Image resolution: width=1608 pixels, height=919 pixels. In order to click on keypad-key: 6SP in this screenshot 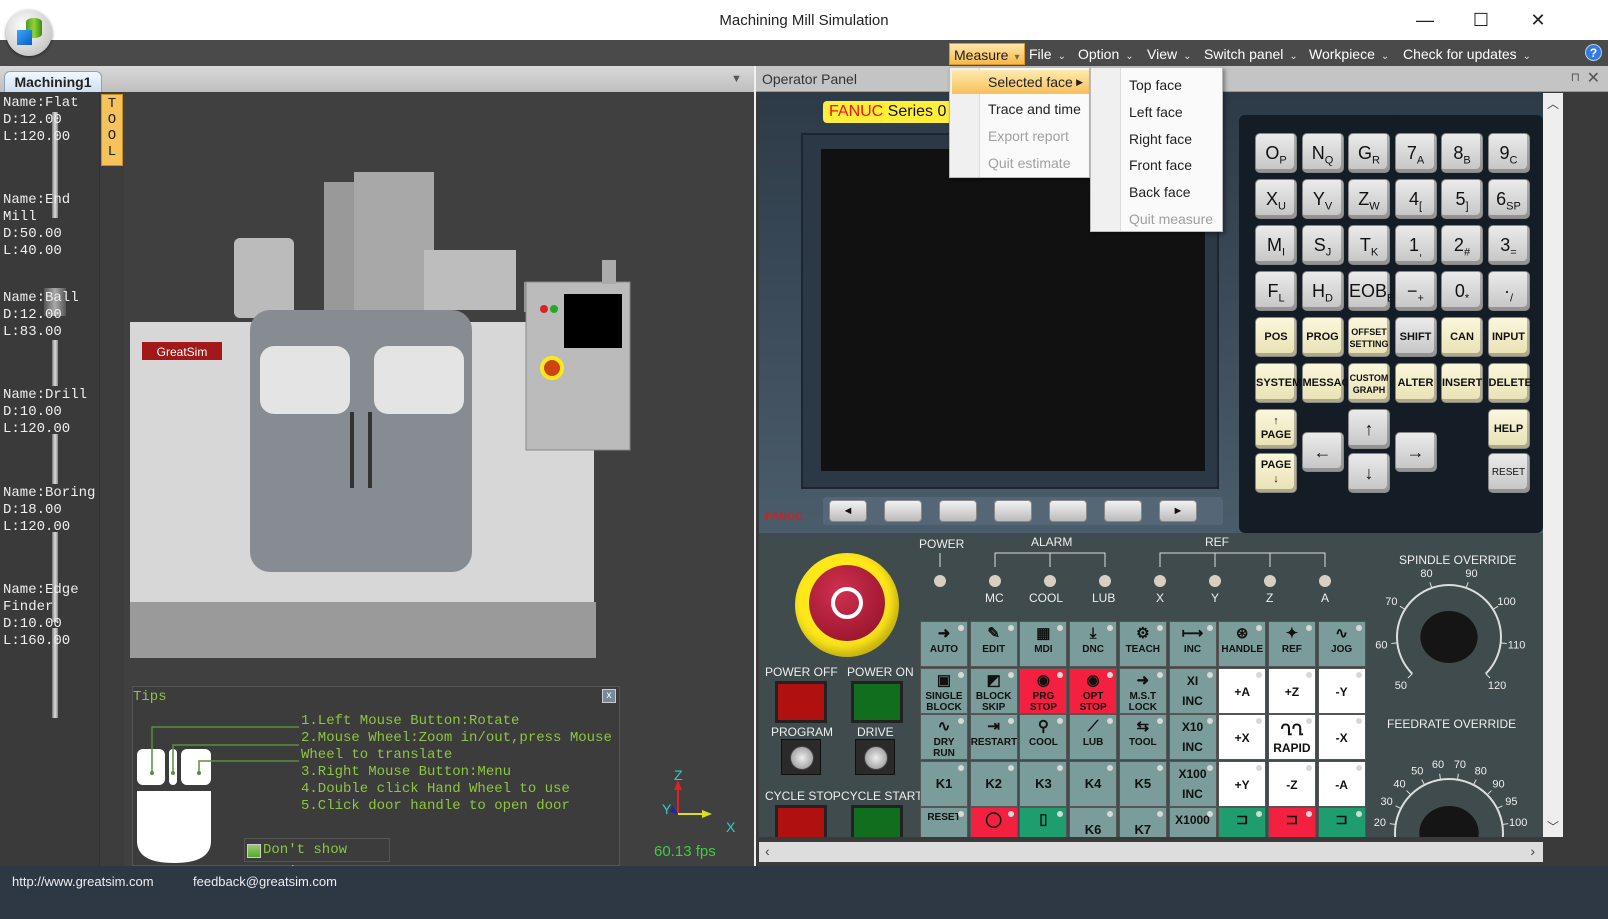, I will do `click(1508, 199)`.